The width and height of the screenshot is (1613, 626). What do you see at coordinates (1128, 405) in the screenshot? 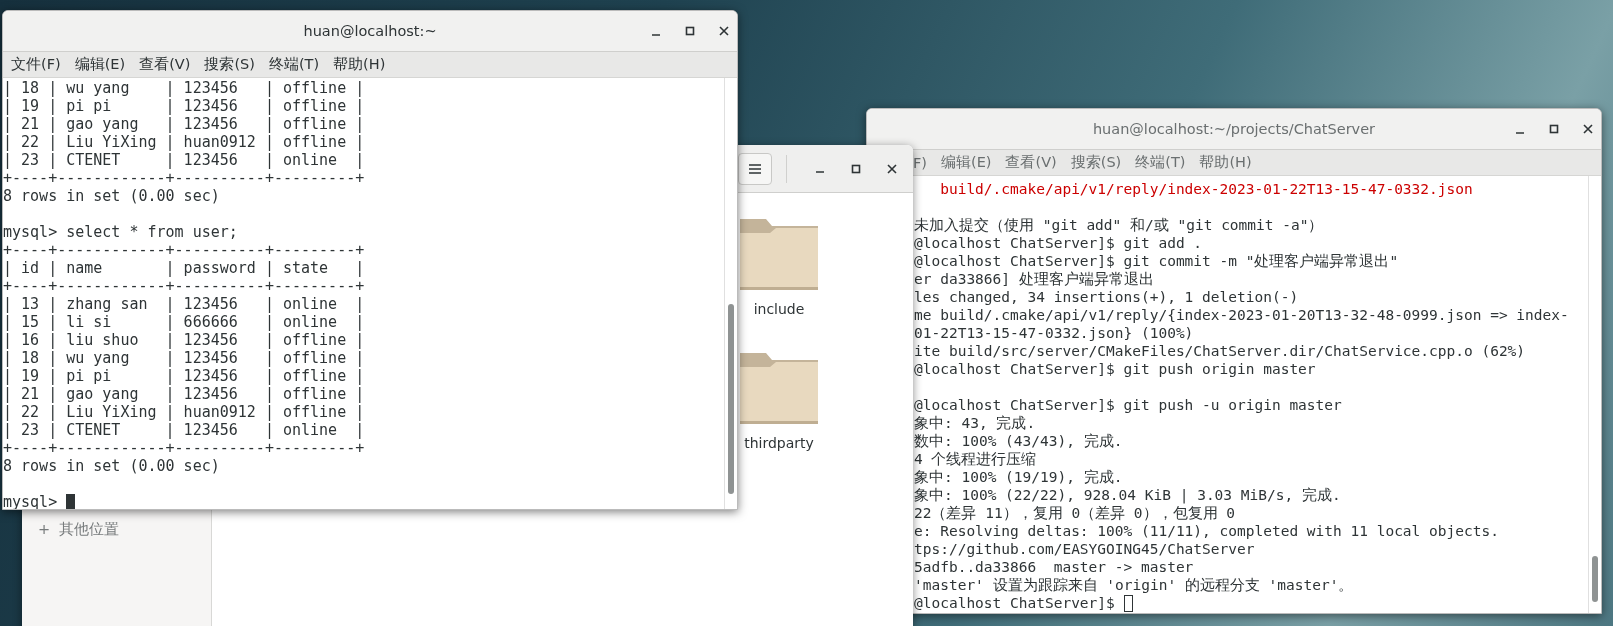
I see `terminal-line: @localhost ChatServer]$ git push -u origin master` at bounding box center [1128, 405].